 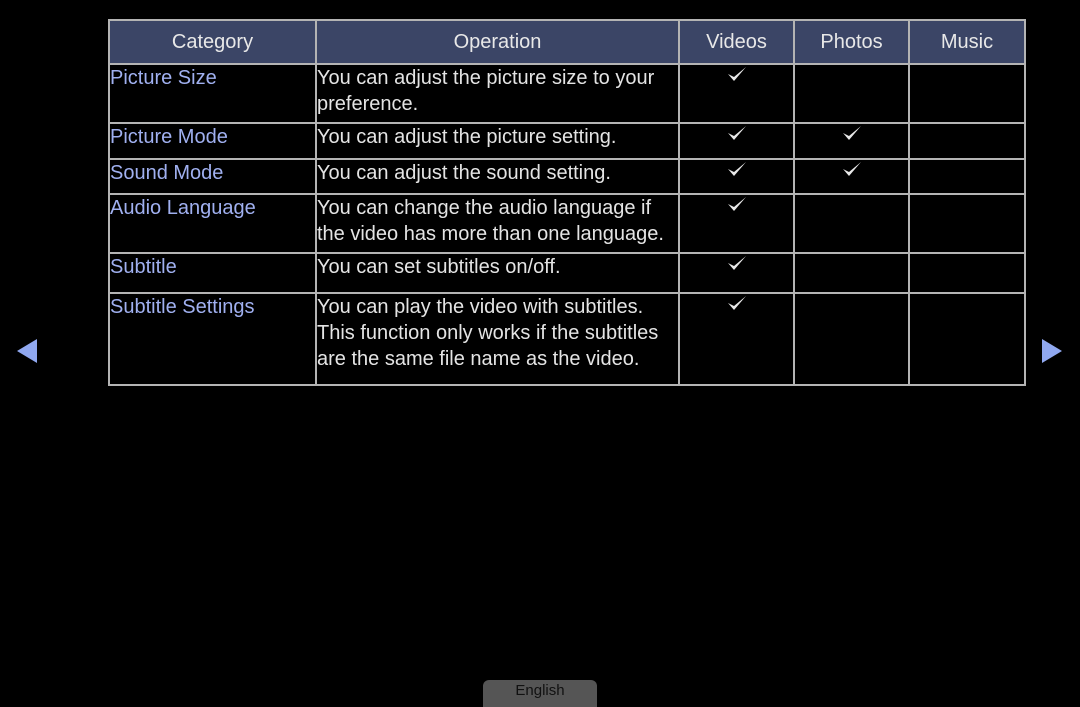 I want to click on header-photos: Photos, so click(x=851, y=42).